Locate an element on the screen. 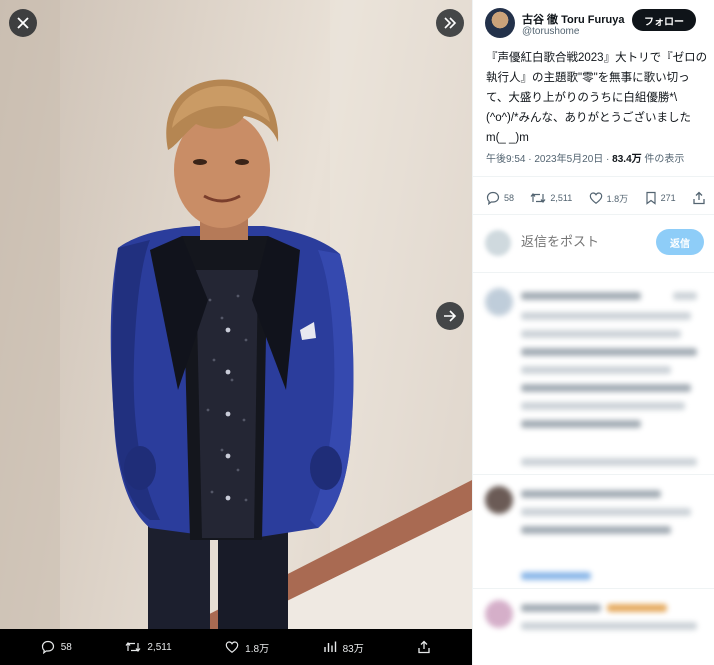  viewer-action-bar: 58 2,511 1.8万 83万 is located at coordinates (236, 647).